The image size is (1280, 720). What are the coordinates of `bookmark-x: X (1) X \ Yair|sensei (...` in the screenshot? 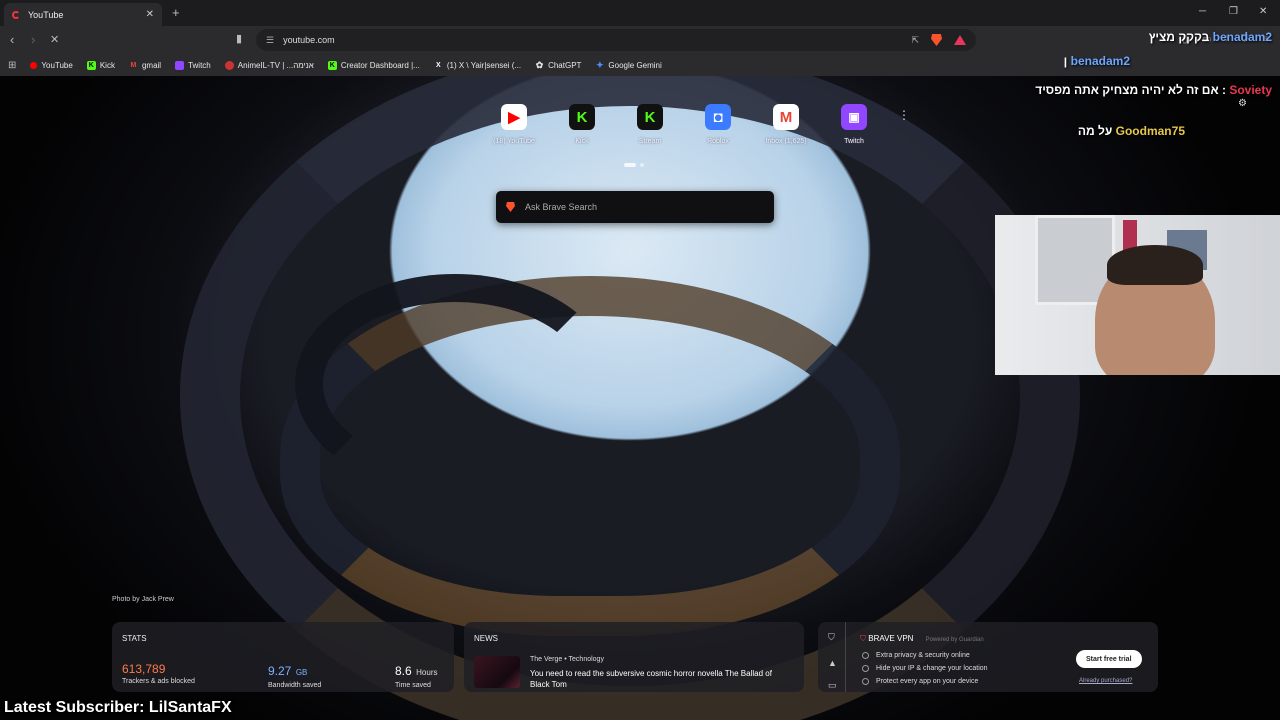 It's located at (477, 65).